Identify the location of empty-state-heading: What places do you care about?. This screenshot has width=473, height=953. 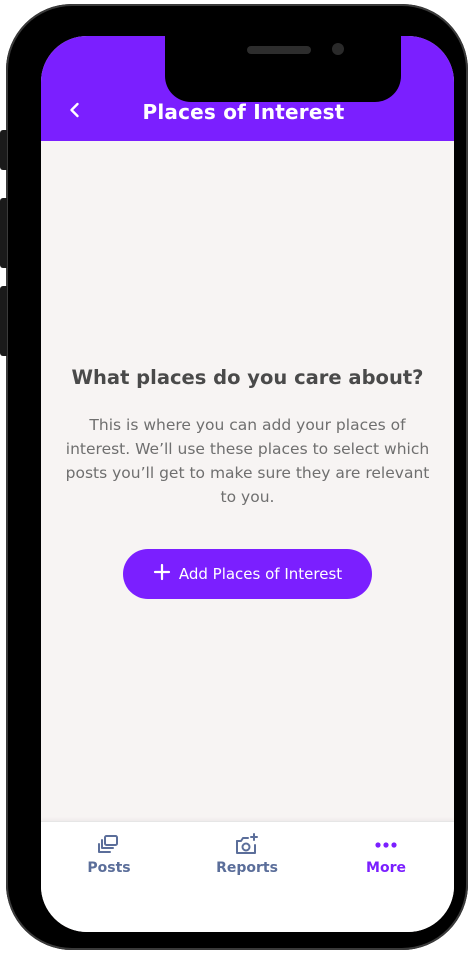
(247, 377).